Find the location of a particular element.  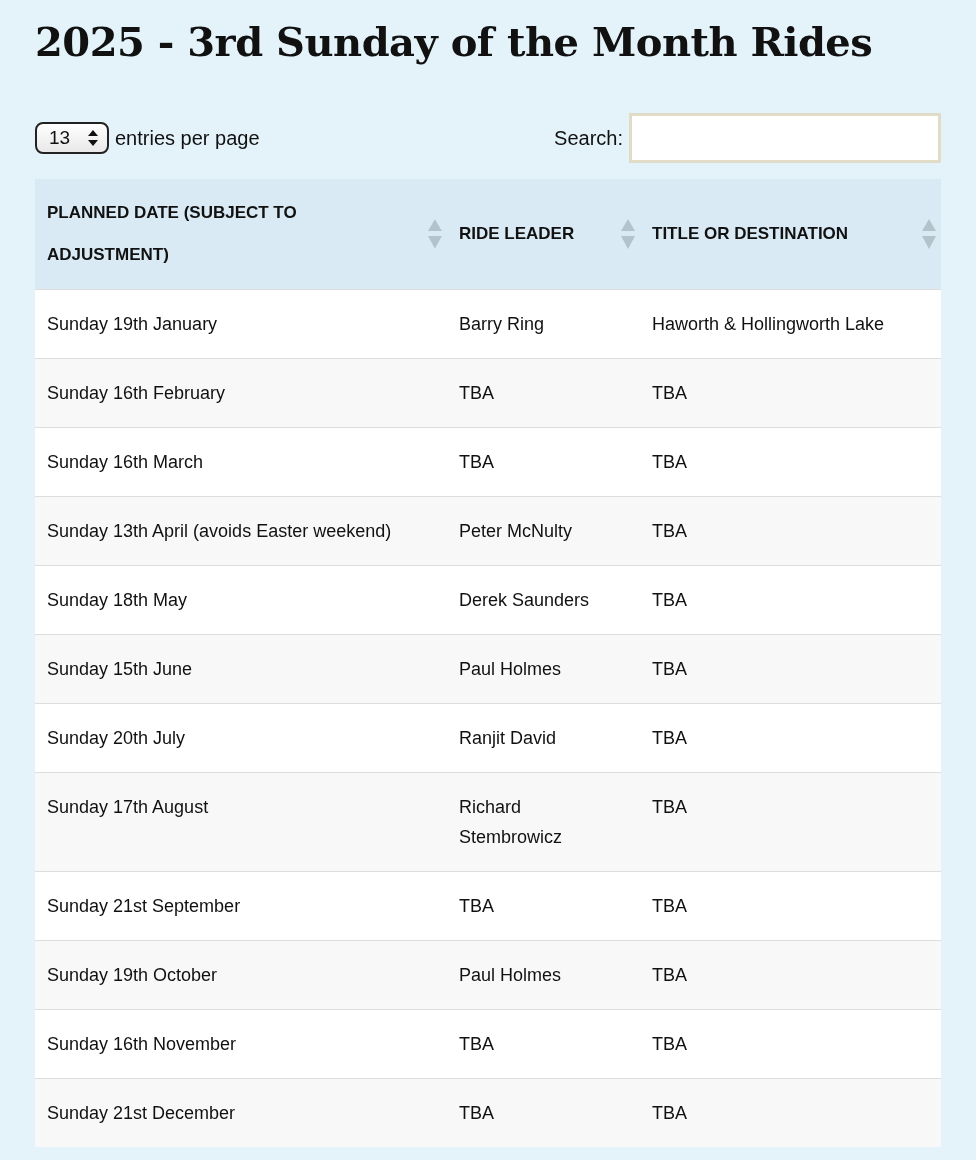

table-cell: Sunday 19th January is located at coordinates (241, 324).